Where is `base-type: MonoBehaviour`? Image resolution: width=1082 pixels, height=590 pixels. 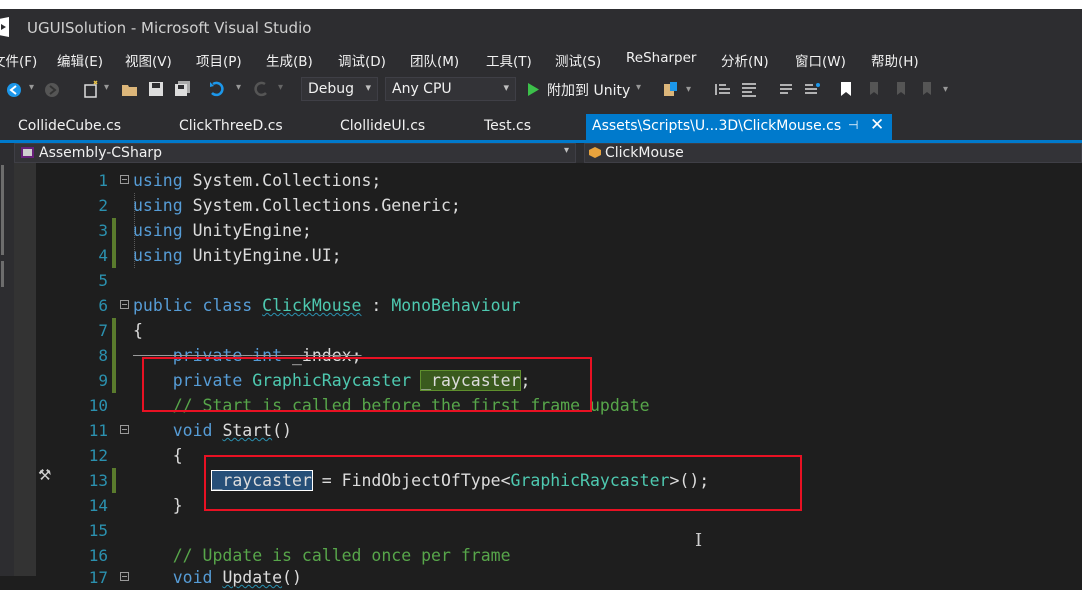 base-type: MonoBehaviour is located at coordinates (456, 305).